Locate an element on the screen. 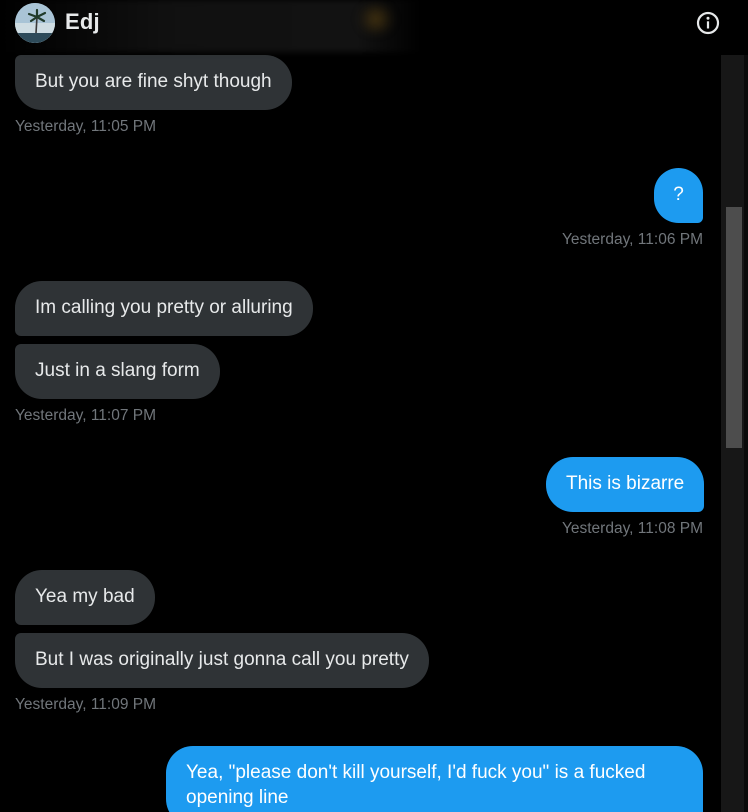  info-icon is located at coordinates (708, 23).